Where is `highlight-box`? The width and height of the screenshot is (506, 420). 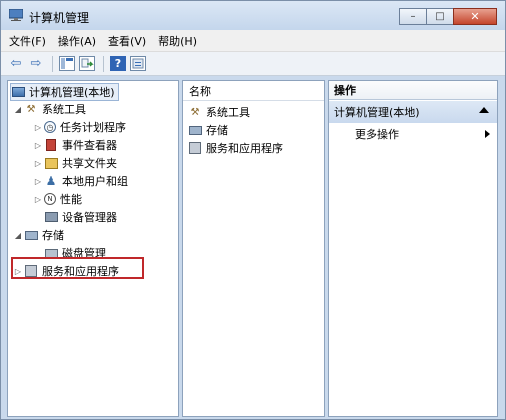 highlight-box is located at coordinates (77, 268).